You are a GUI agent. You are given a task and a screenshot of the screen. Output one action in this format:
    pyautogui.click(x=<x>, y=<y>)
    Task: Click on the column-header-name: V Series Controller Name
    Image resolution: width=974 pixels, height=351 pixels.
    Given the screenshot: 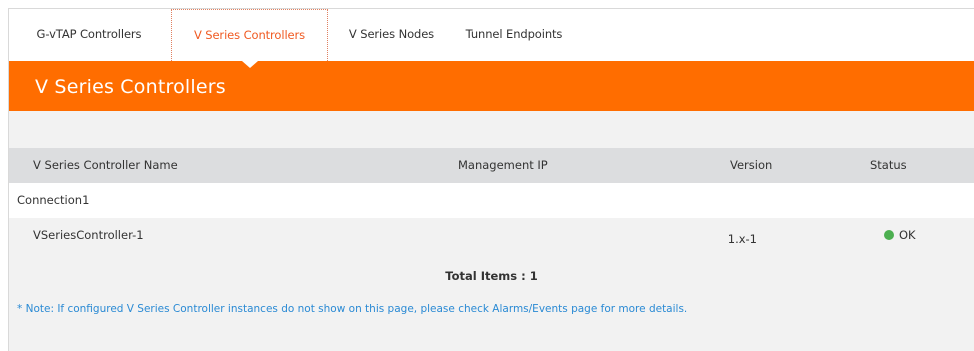 What is the action you would take?
    pyautogui.click(x=105, y=165)
    